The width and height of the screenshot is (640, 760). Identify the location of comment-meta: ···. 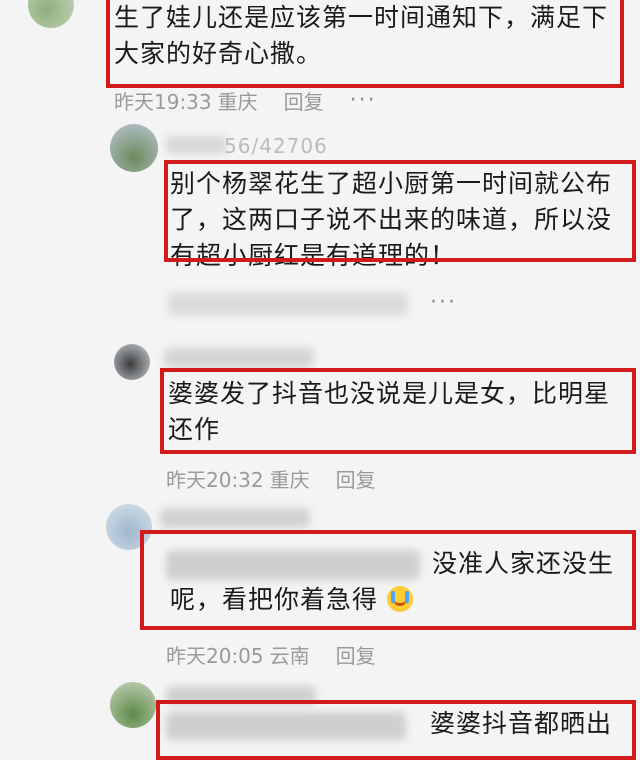
(443, 302).